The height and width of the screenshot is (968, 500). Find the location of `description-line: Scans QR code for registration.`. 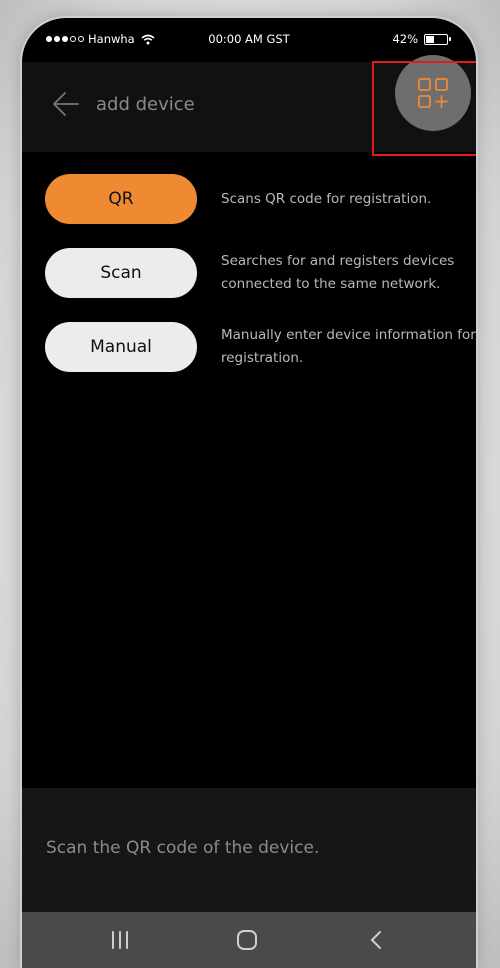

description-line: Scans QR code for registration. is located at coordinates (326, 199).